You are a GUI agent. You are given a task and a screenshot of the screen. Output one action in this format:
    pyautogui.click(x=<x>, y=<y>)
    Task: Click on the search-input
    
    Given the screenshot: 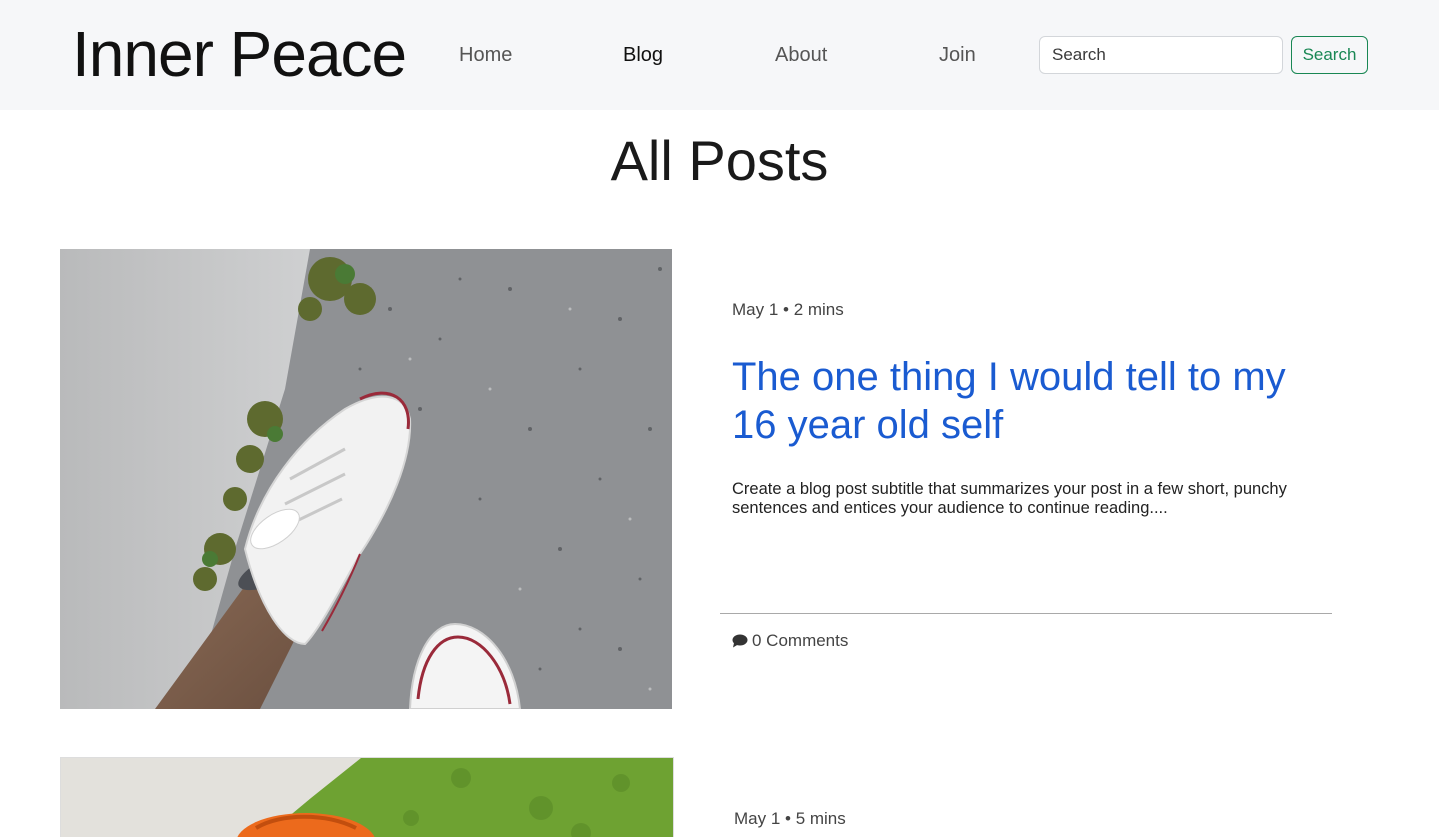 What is the action you would take?
    pyautogui.click(x=1161, y=55)
    